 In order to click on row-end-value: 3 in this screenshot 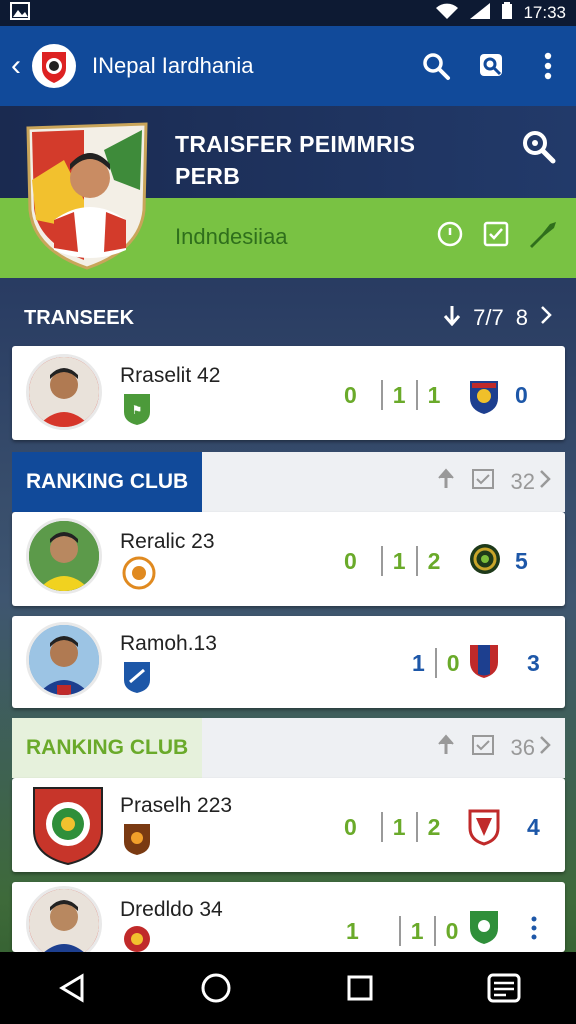, I will do `click(533, 663)`.